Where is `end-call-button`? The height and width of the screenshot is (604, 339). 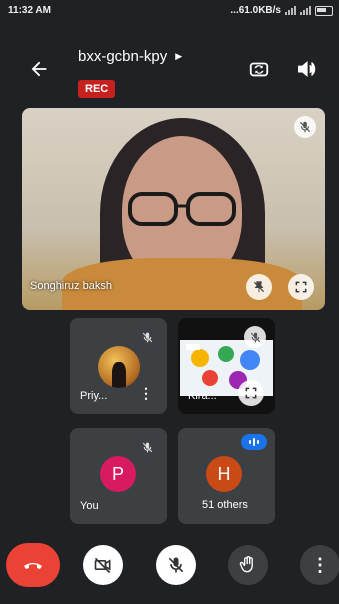 end-call-button is located at coordinates (33, 565).